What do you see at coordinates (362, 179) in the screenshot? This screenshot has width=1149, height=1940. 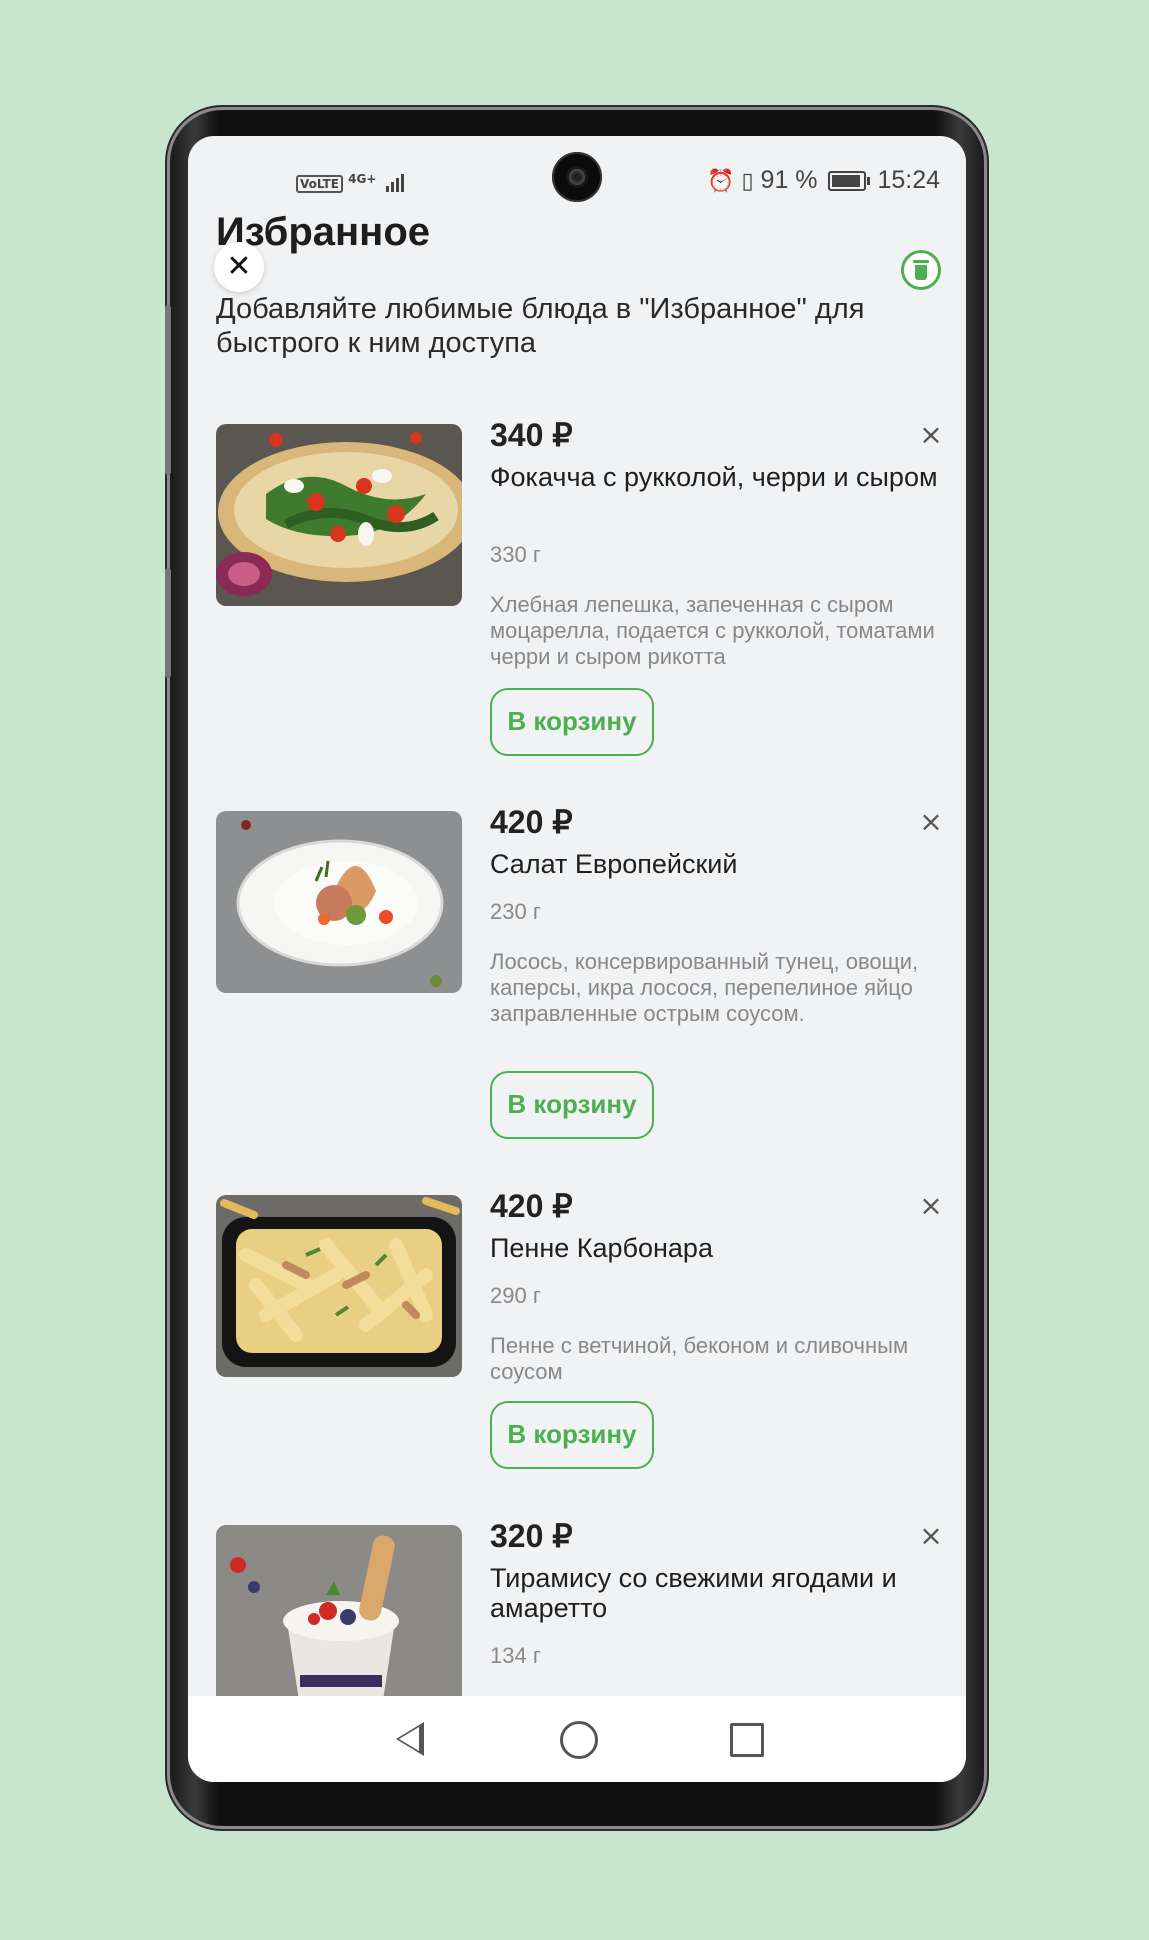 I see `mobile-data-label: 4G+` at bounding box center [362, 179].